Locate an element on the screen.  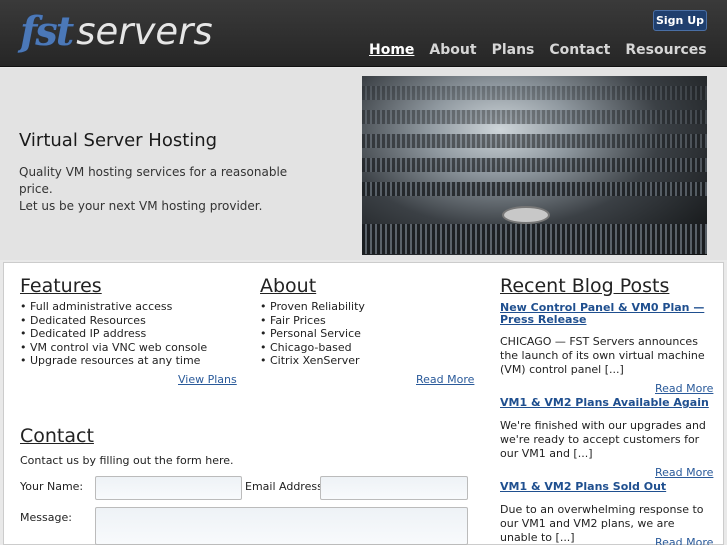
name-label: Your Name: is located at coordinates (52, 486).